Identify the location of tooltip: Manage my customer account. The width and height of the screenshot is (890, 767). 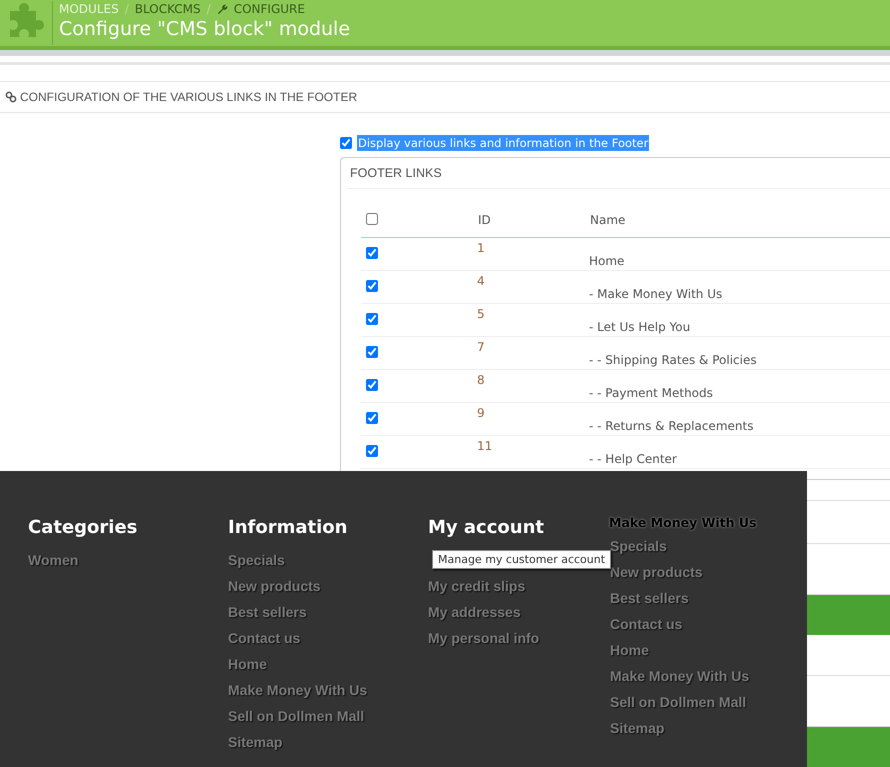
(522, 559).